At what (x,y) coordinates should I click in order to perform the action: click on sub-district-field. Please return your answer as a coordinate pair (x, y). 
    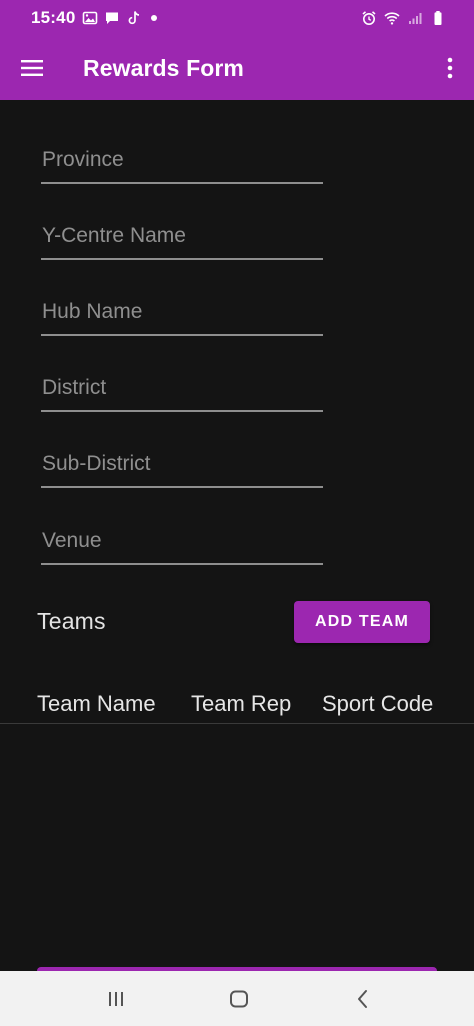
    Looking at the image, I should click on (182, 468).